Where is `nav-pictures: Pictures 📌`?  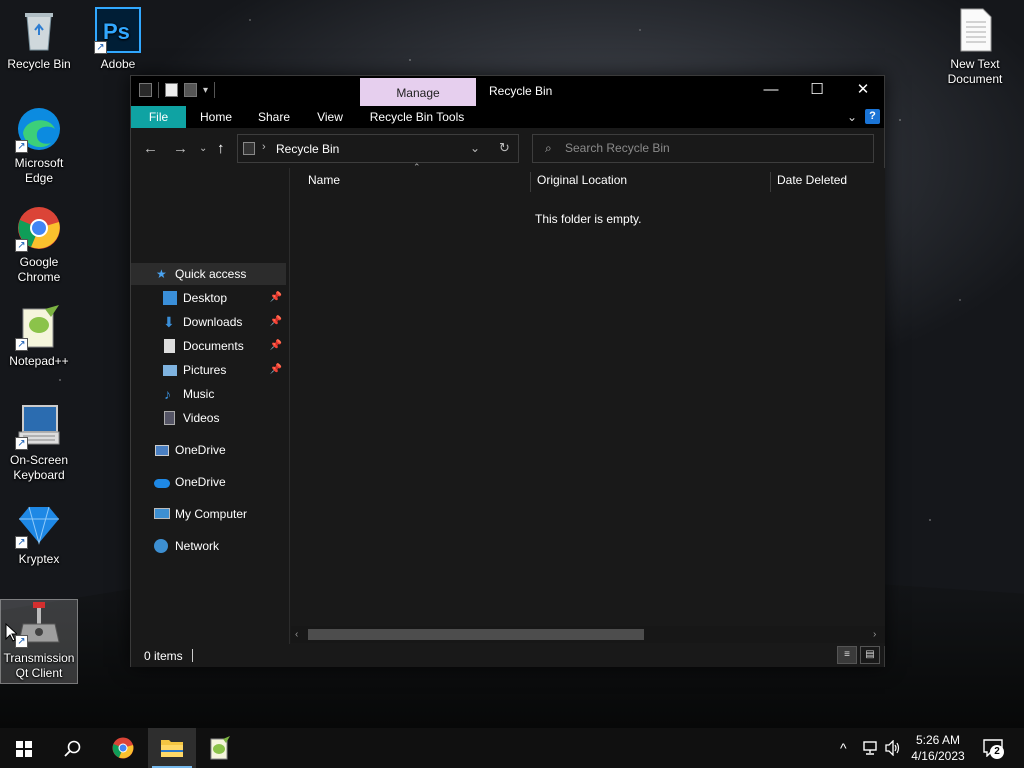
nav-pictures: Pictures 📌 is located at coordinates (208, 370).